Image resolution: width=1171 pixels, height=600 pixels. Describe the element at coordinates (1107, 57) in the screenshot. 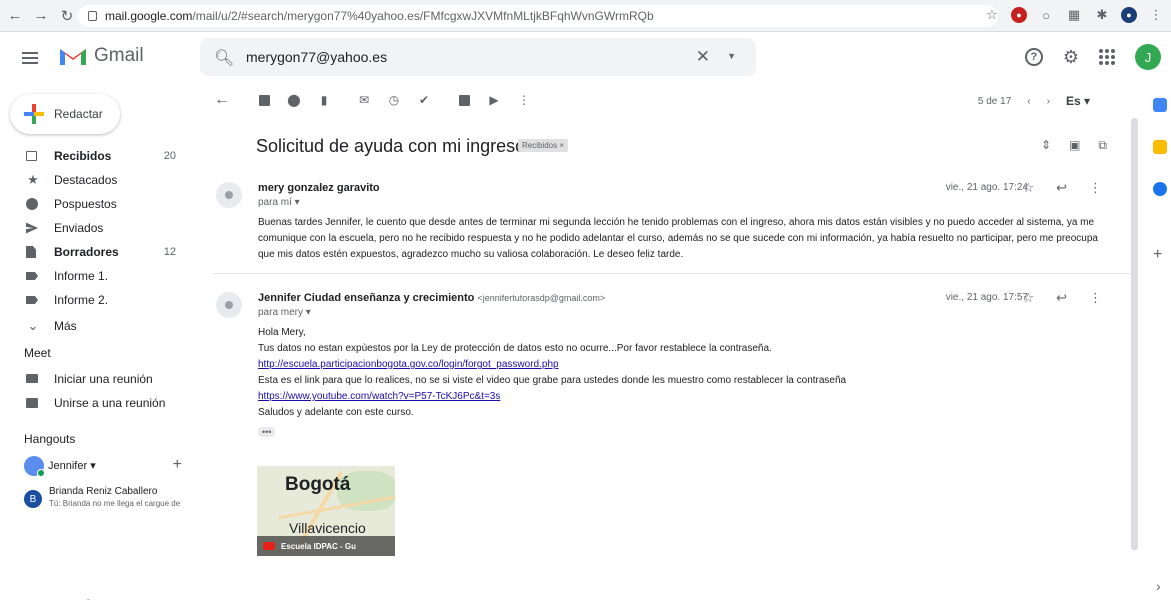

I see `apps-grid-icon` at that location.